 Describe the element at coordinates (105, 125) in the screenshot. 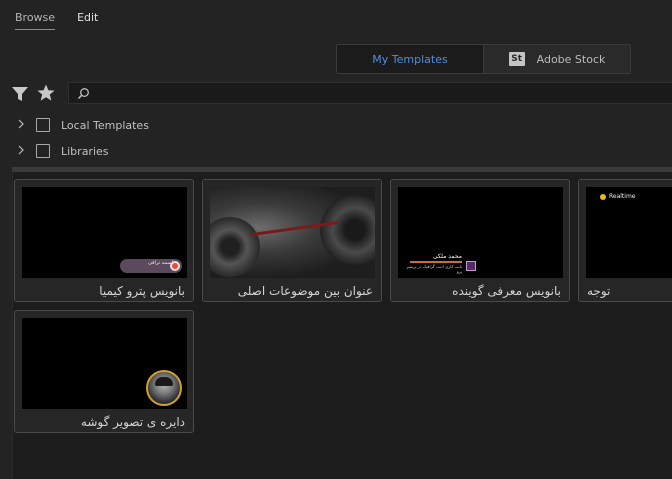

I see `tree-item-label: Local Templates` at that location.